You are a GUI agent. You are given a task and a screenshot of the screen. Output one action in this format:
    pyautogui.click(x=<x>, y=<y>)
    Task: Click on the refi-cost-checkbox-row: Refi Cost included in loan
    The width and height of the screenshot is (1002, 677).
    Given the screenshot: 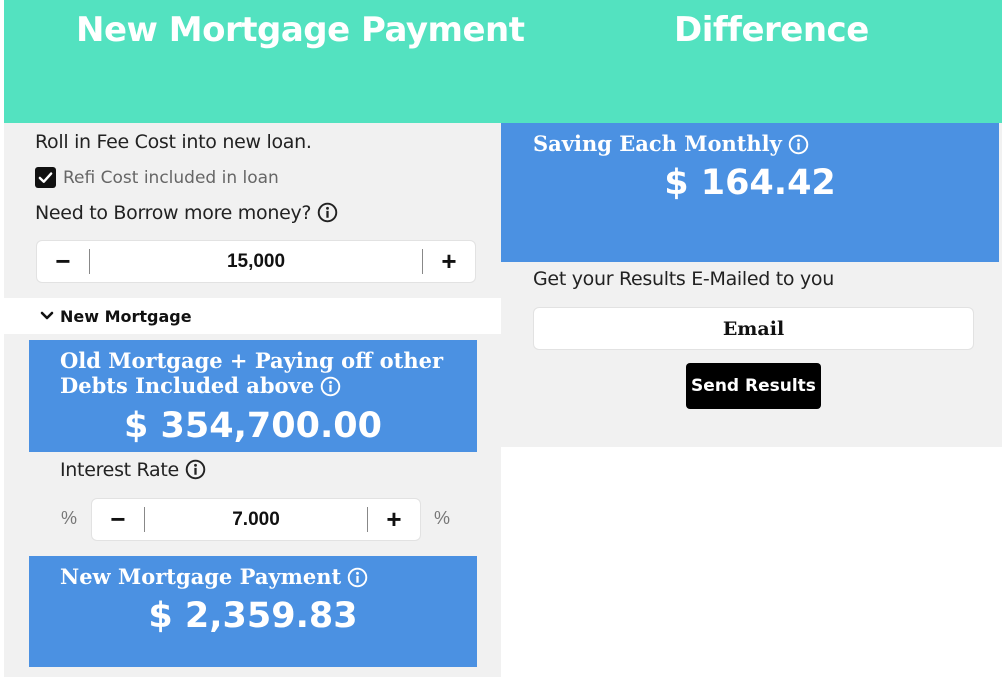 What is the action you would take?
    pyautogui.click(x=157, y=177)
    